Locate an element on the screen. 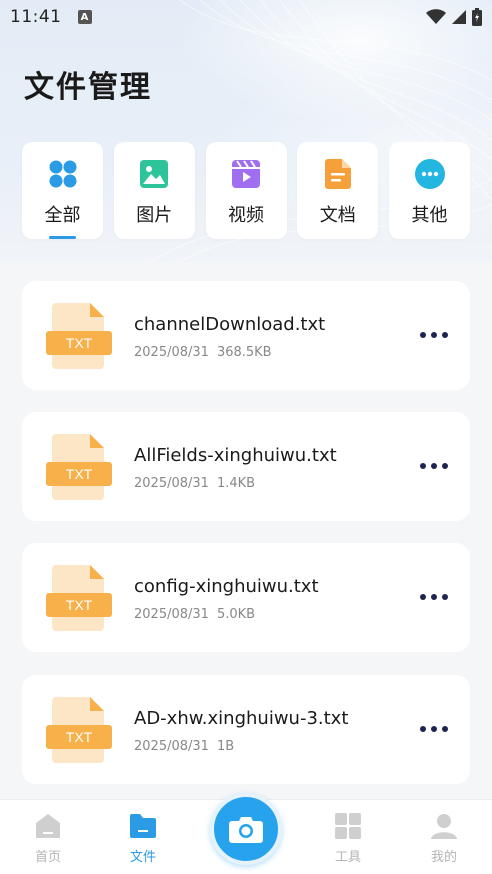  nav-label: 工具 is located at coordinates (347, 857).